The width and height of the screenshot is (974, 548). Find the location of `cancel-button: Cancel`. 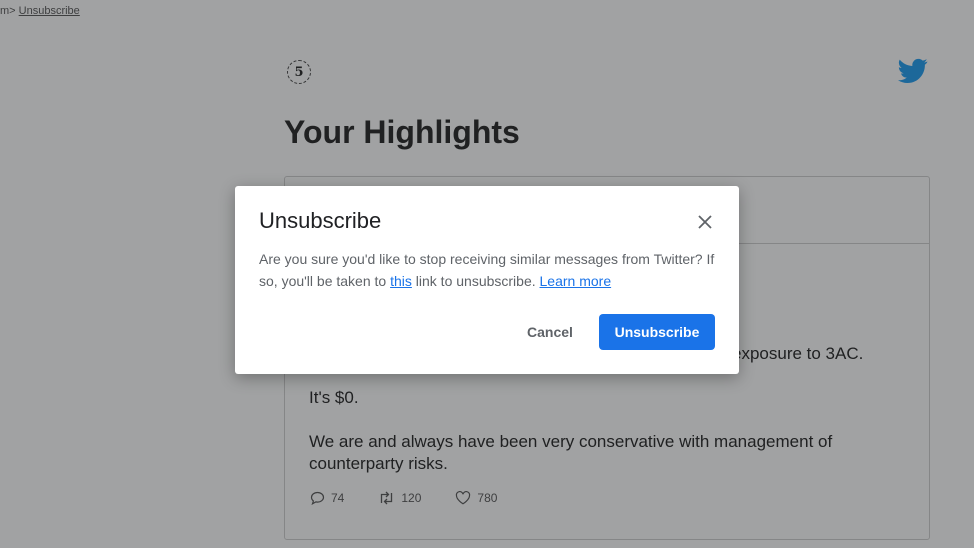

cancel-button: Cancel is located at coordinates (550, 332).